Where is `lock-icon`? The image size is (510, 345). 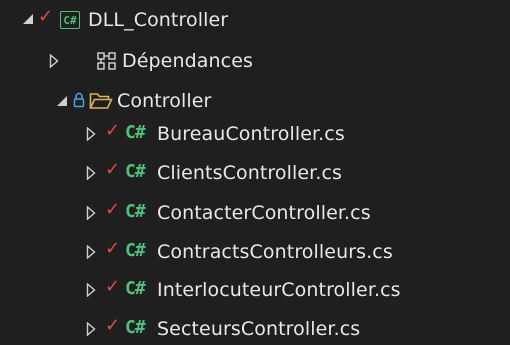
lock-icon is located at coordinates (79, 100).